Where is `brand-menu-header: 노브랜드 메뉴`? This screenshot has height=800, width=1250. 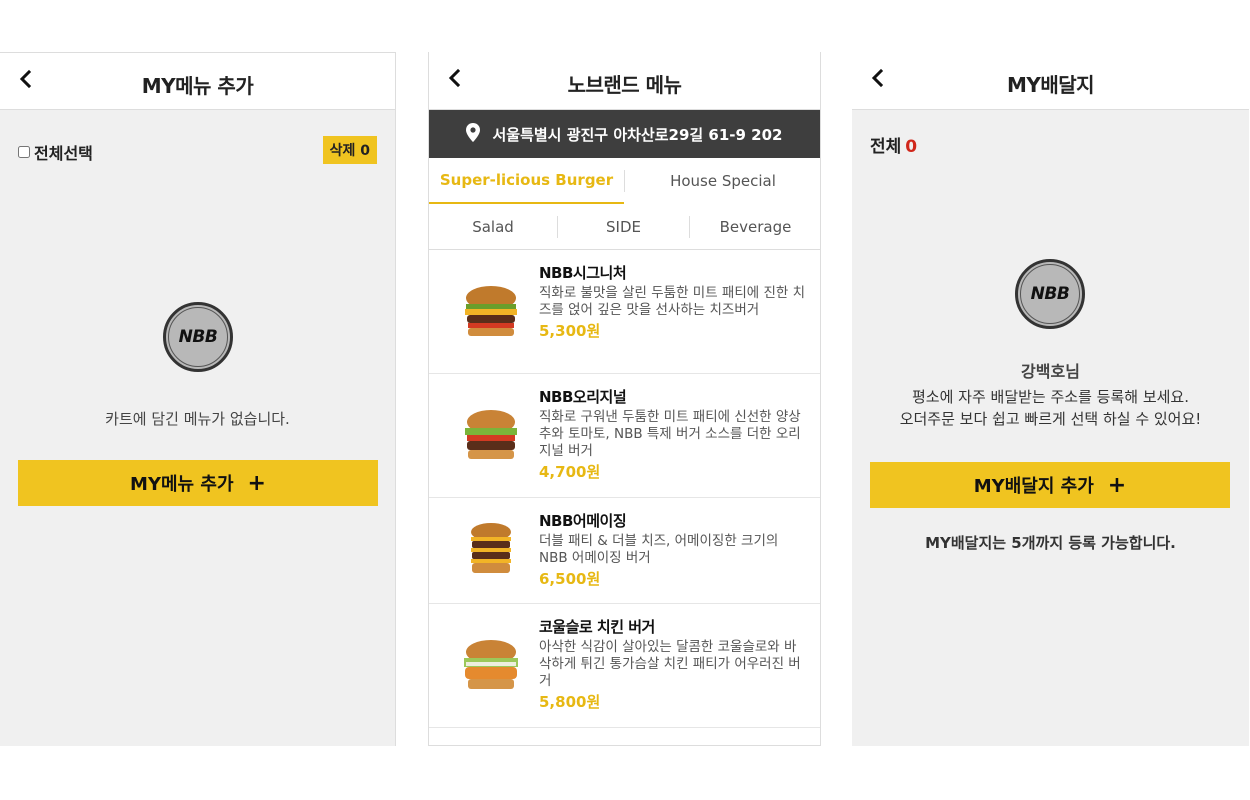
brand-menu-header: 노브랜드 메뉴 is located at coordinates (624, 81).